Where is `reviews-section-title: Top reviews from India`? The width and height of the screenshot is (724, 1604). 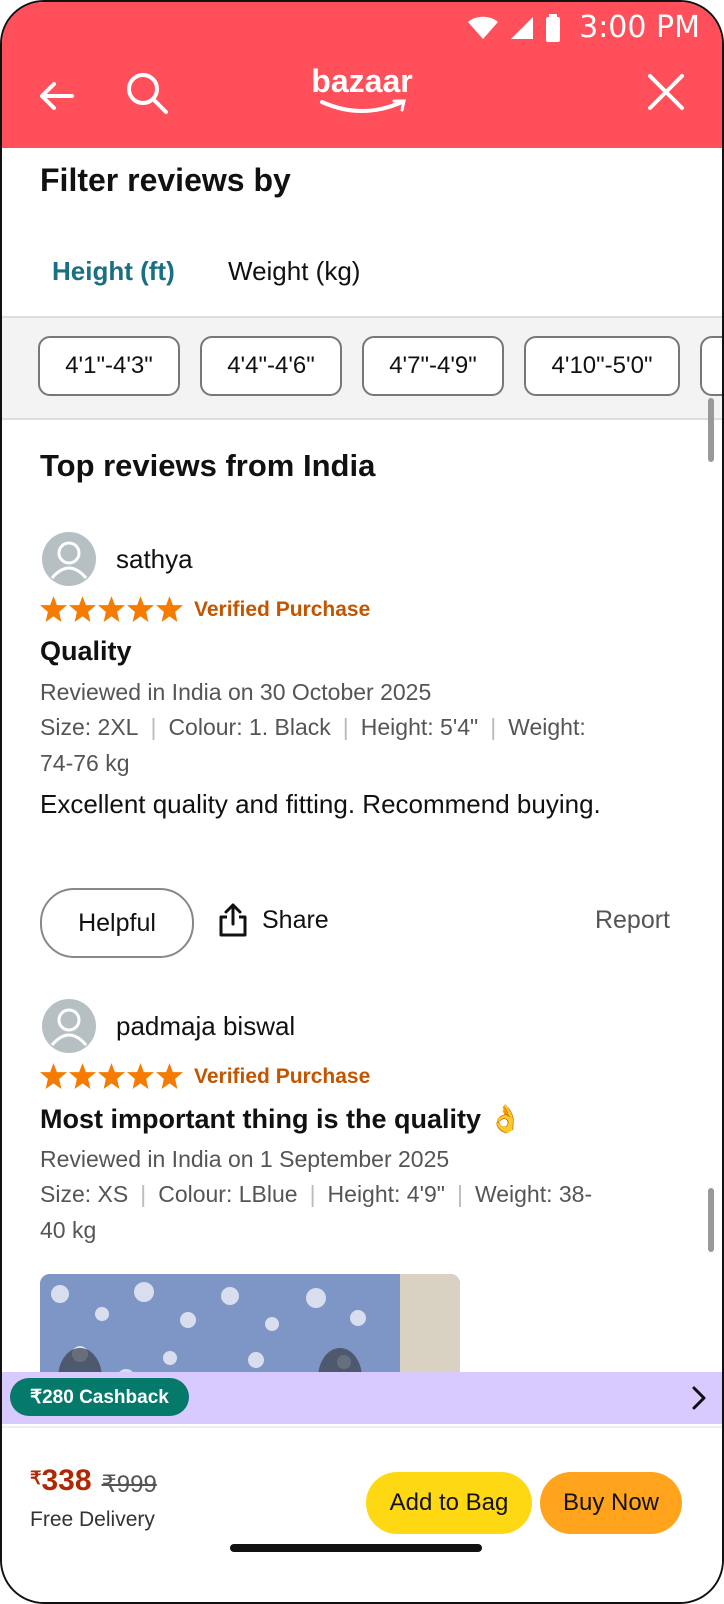
reviews-section-title: Top reviews from India is located at coordinates (208, 465).